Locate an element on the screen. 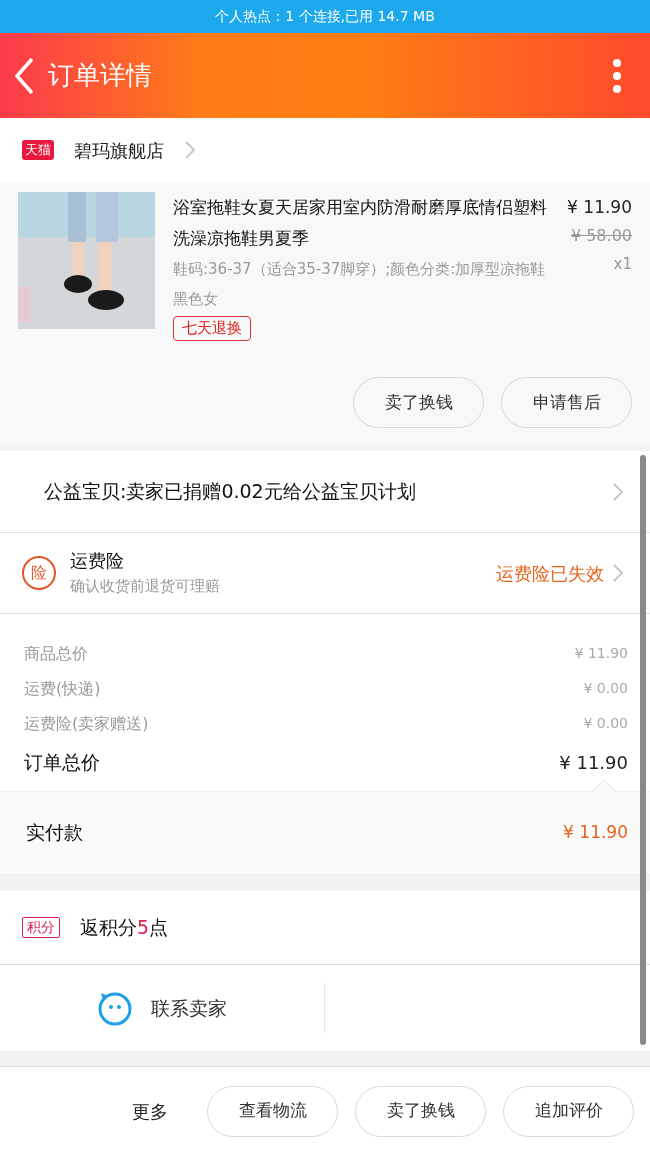  more-icon is located at coordinates (617, 75).